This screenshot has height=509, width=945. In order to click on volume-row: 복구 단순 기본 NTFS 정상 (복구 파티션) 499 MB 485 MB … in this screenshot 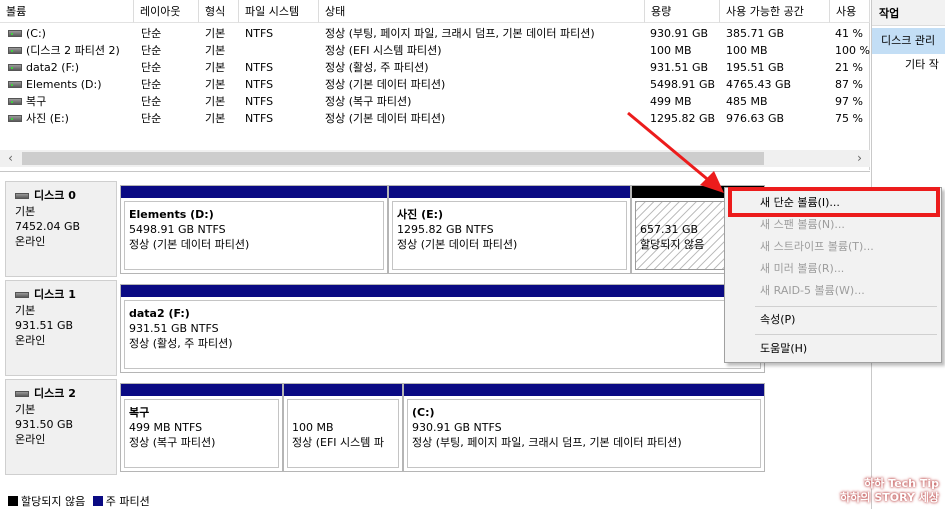, I will do `click(435, 101)`.